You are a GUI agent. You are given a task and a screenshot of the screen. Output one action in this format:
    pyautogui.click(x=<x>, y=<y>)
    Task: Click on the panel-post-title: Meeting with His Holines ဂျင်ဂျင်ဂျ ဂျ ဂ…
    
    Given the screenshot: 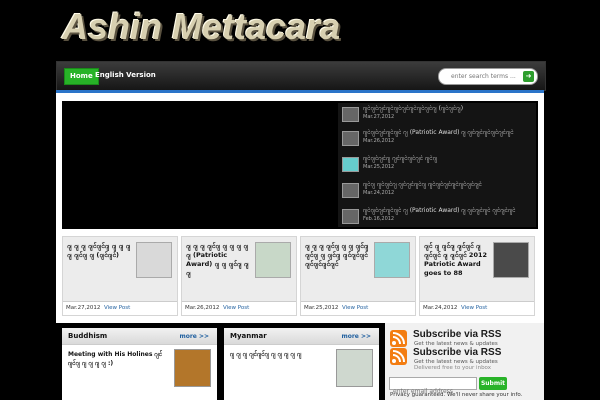 What is the action you would take?
    pyautogui.click(x=118, y=359)
    